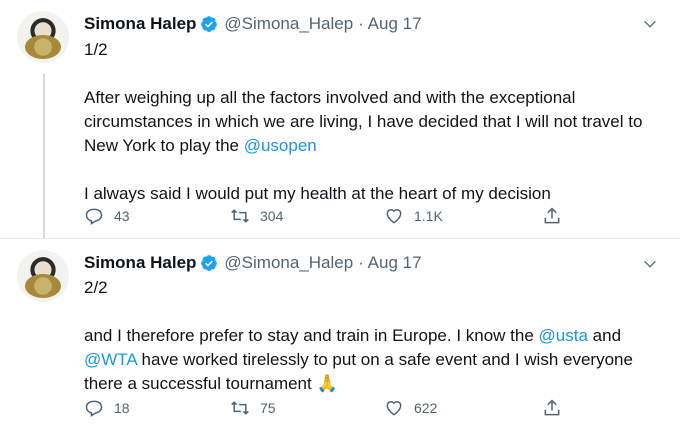  Describe the element at coordinates (344, 409) in the screenshot. I see `action-bar: 18 75 622` at that location.